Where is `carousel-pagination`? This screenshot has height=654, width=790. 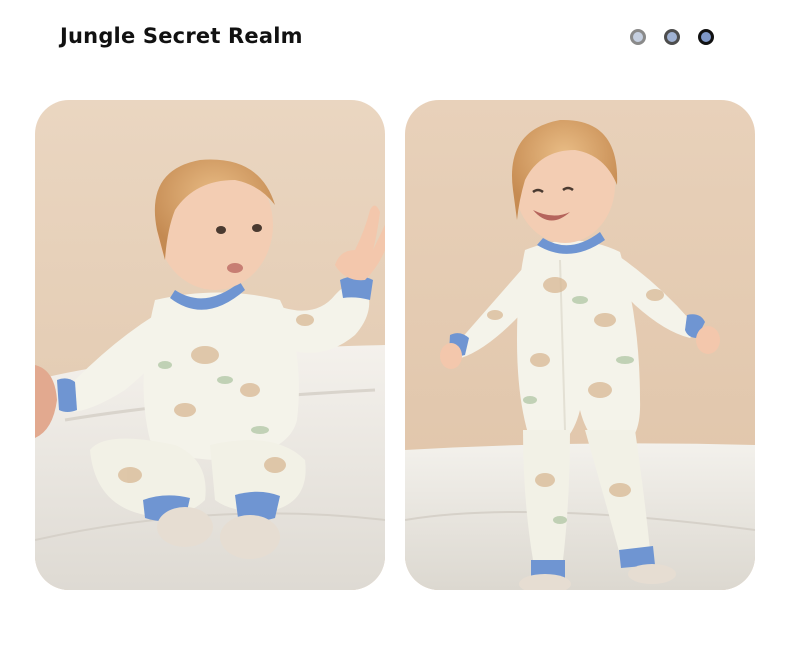 carousel-pagination is located at coordinates (672, 37).